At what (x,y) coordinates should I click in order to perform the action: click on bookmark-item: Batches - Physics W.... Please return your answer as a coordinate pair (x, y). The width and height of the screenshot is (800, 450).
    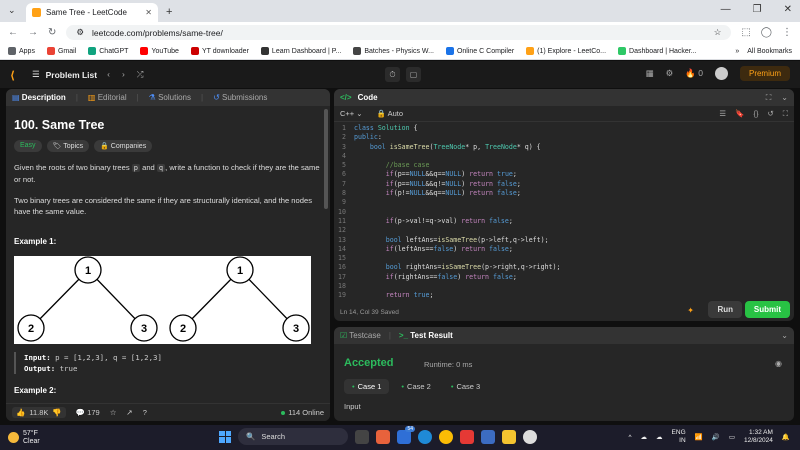
    Looking at the image, I should click on (393, 51).